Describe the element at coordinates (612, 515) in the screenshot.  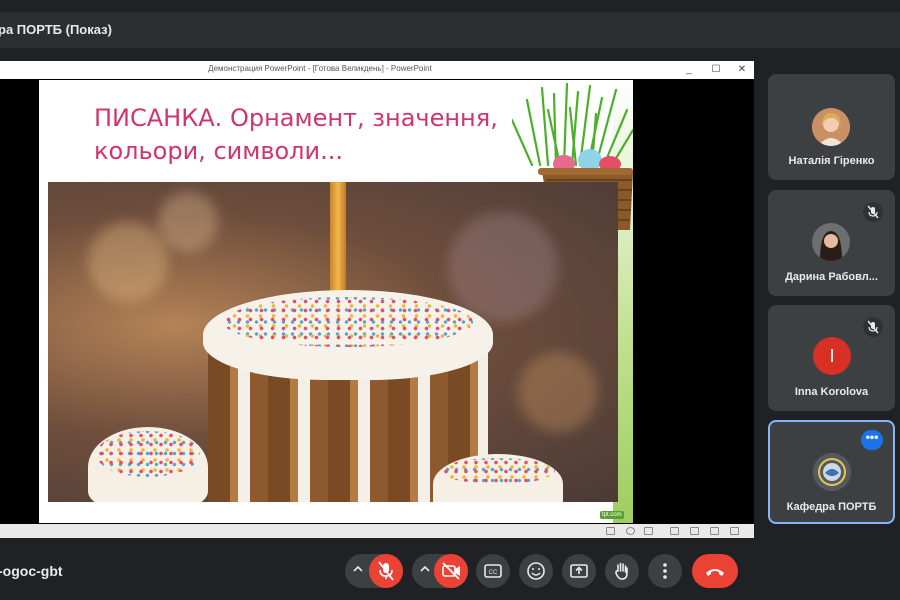
I see `slide-watermark: tpt.com` at that location.